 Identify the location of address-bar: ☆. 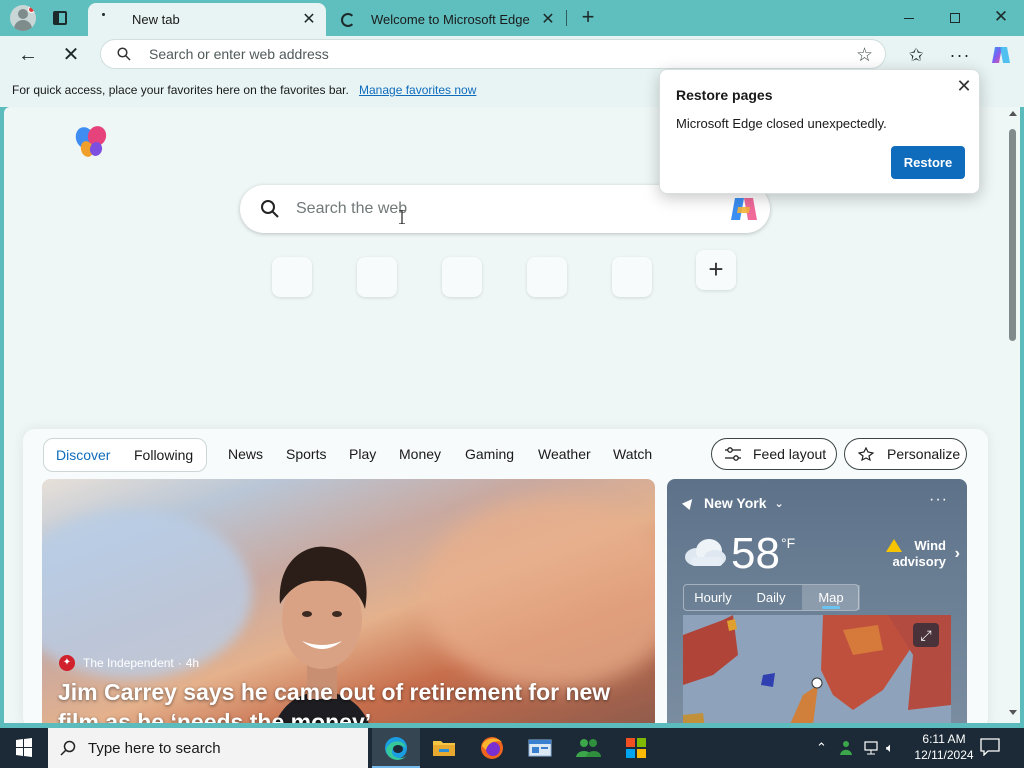
(493, 54).